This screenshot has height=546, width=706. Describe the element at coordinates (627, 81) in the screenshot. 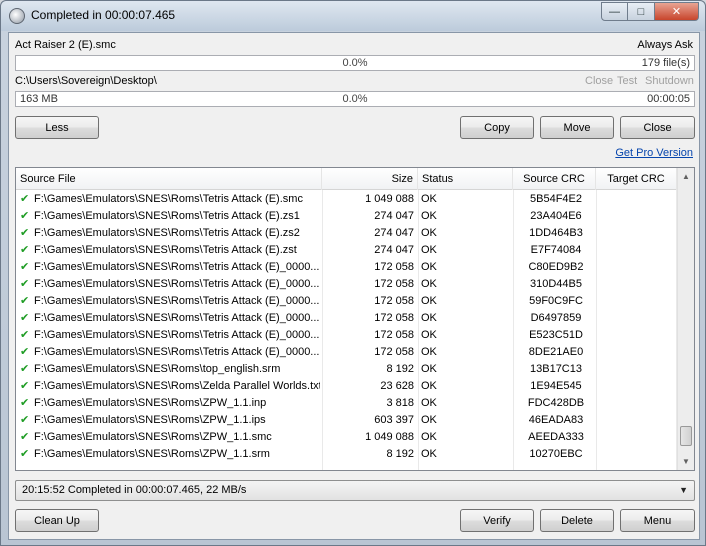

I see `after-test-option: Test` at that location.